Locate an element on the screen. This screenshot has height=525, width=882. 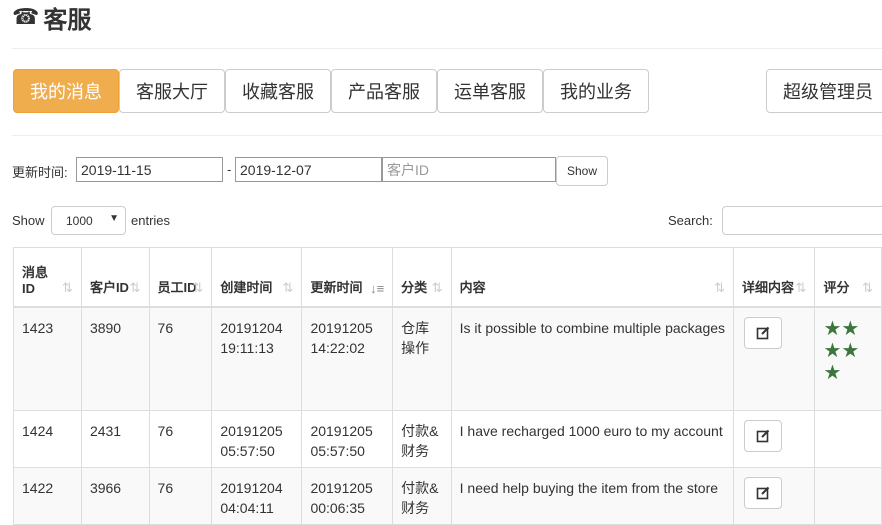
cell-message-id: 1424 is located at coordinates (47, 439).